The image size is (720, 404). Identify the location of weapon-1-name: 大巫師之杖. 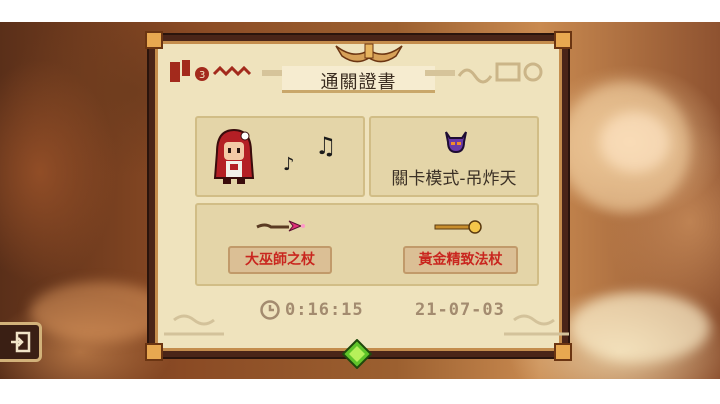
(280, 260).